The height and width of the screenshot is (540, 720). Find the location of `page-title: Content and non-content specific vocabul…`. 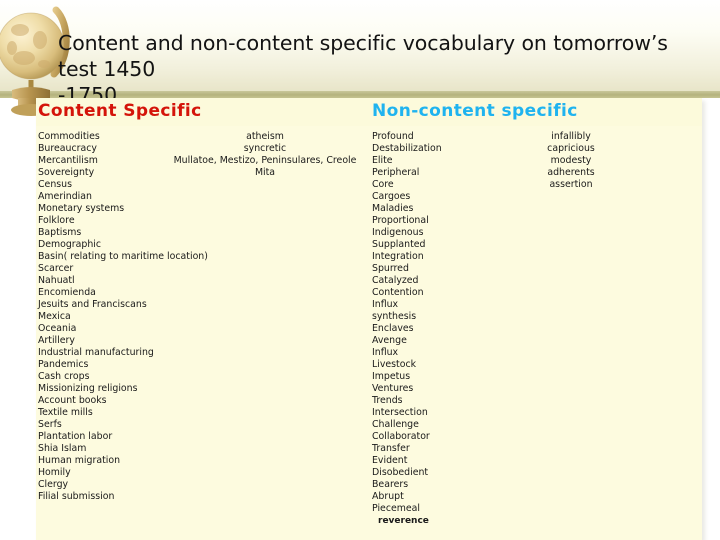

page-title: Content and non-content specific vocabul… is located at coordinates (363, 69).